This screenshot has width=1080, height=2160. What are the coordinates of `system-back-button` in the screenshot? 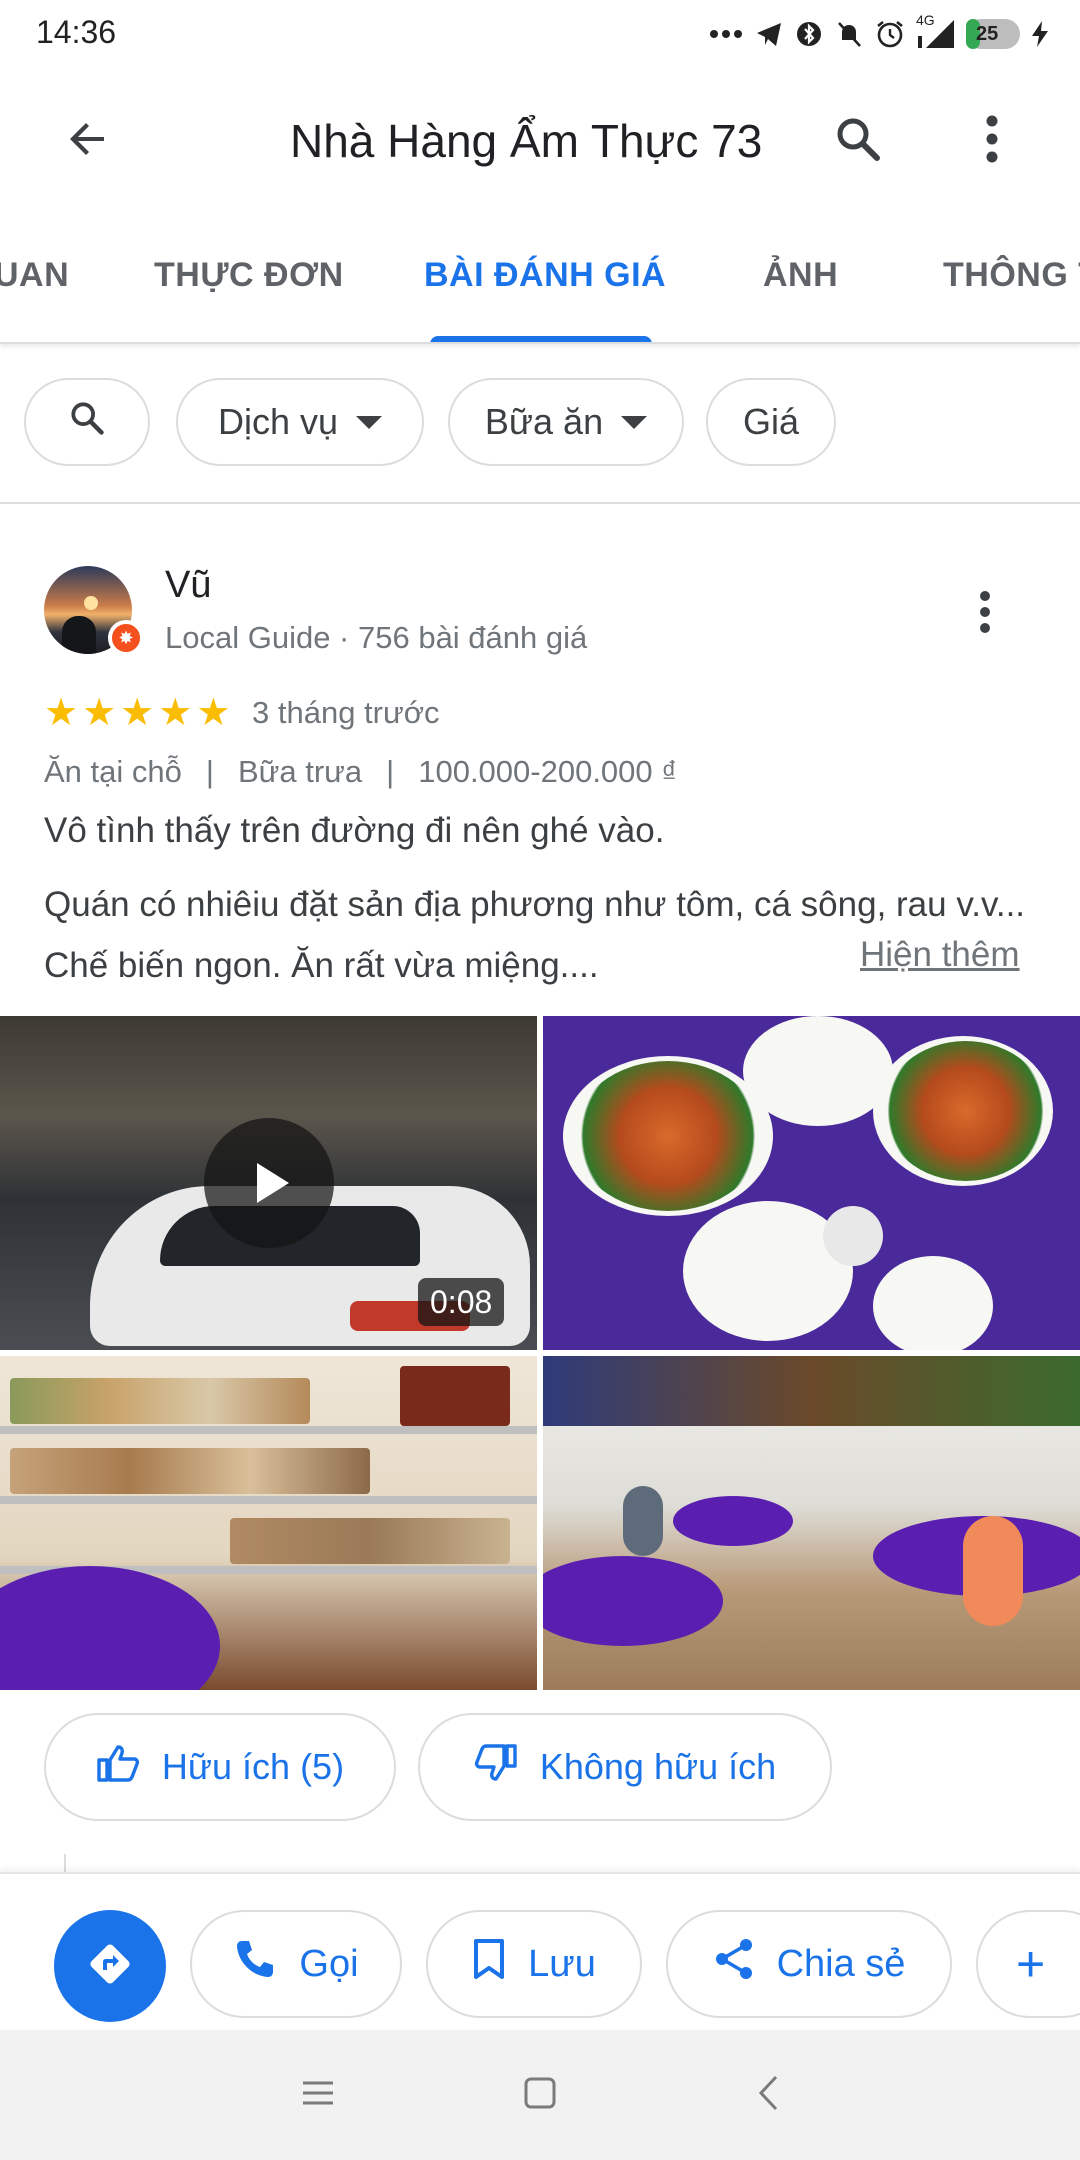 It's located at (768, 2095).